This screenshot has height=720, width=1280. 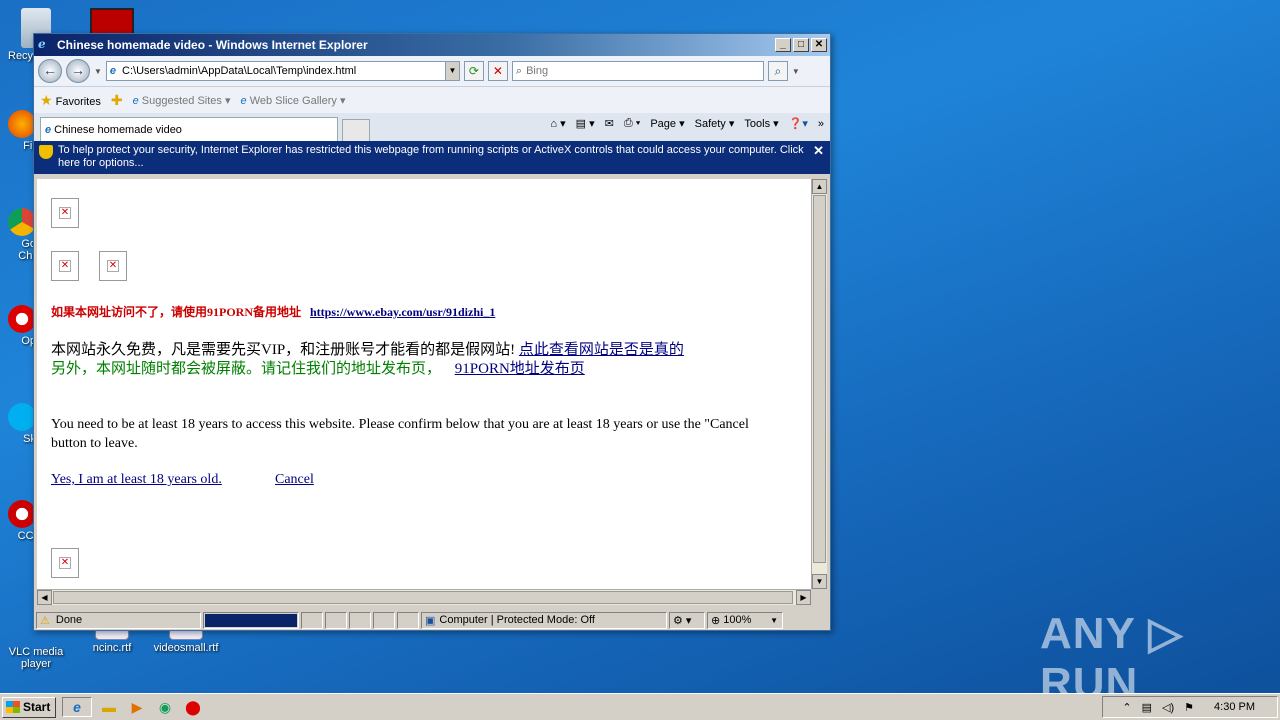 What do you see at coordinates (50, 71) in the screenshot?
I see `back-button: ←` at bounding box center [50, 71].